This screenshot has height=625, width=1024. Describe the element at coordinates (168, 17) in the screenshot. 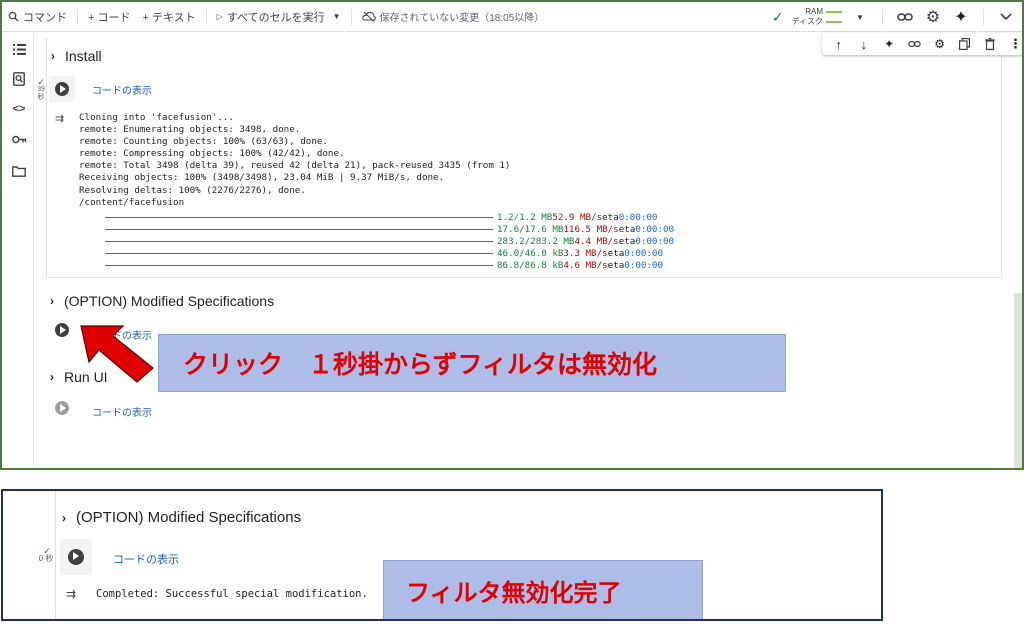

I see `add-text-button: + テキスト` at that location.